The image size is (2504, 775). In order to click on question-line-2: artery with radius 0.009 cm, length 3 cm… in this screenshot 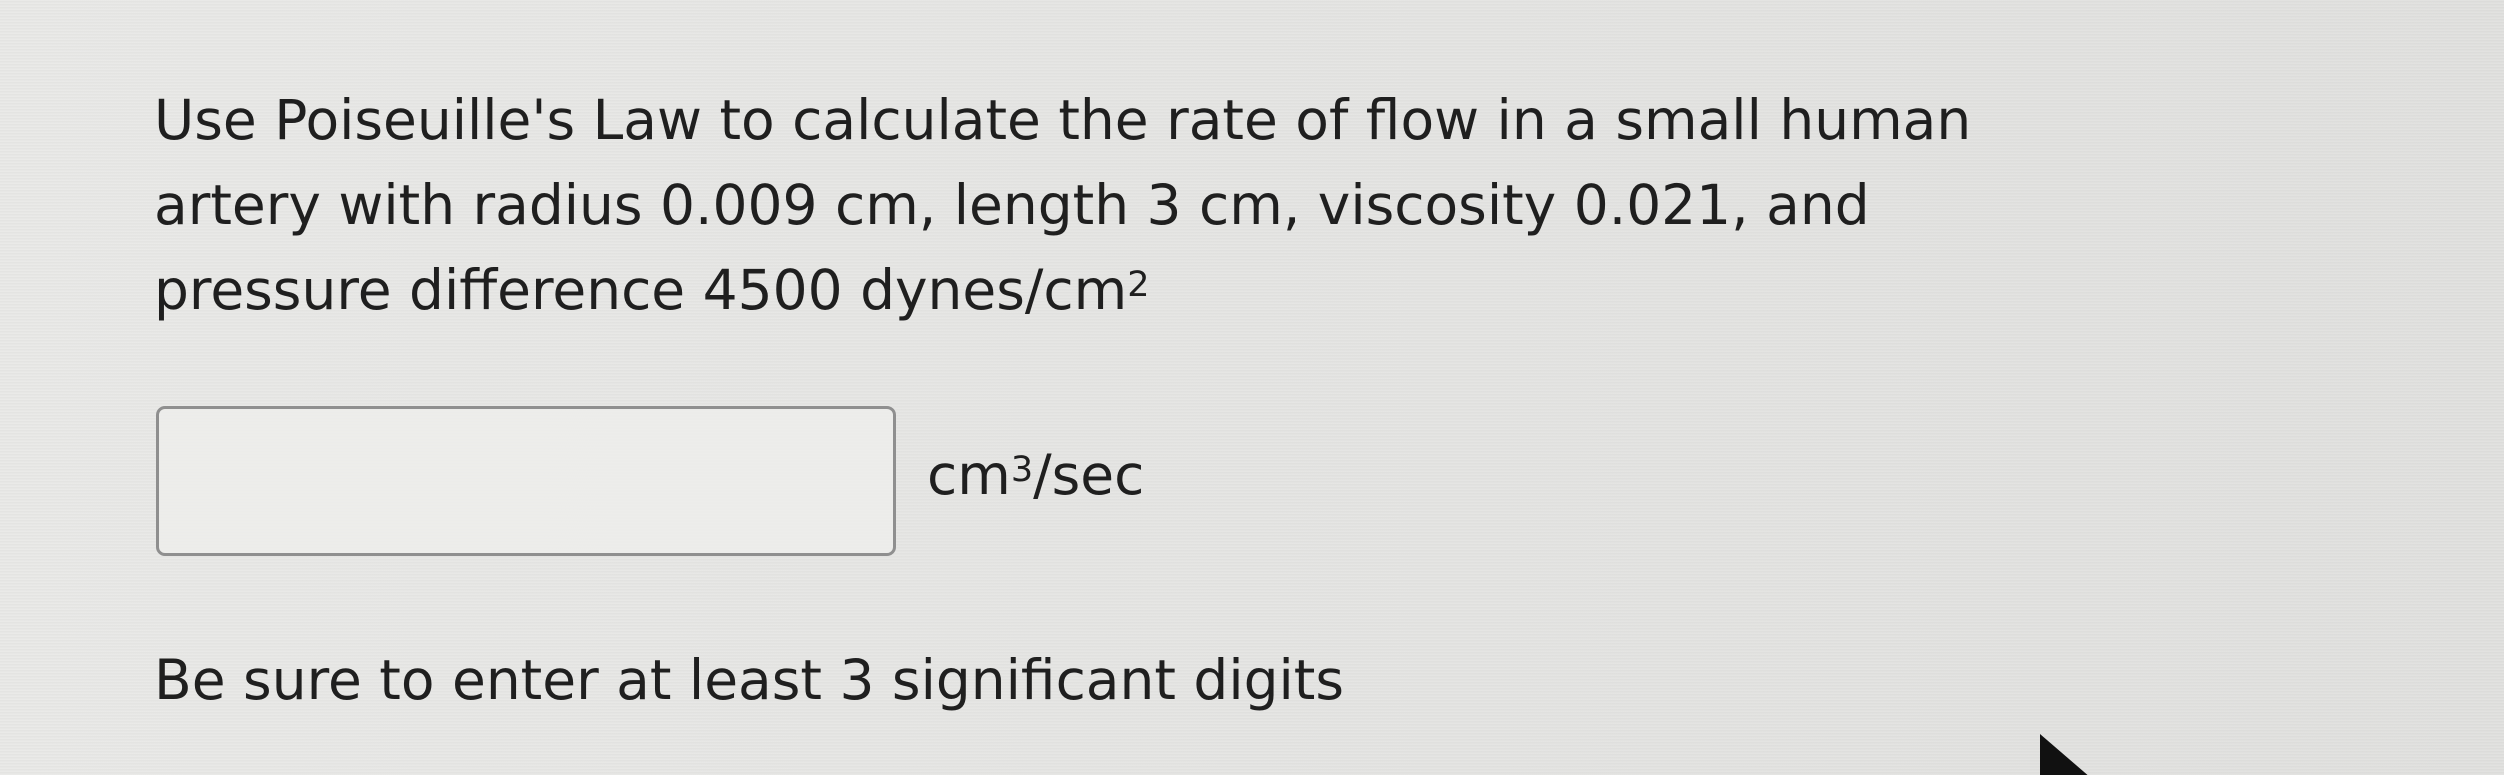, I will do `click(1012, 205)`.